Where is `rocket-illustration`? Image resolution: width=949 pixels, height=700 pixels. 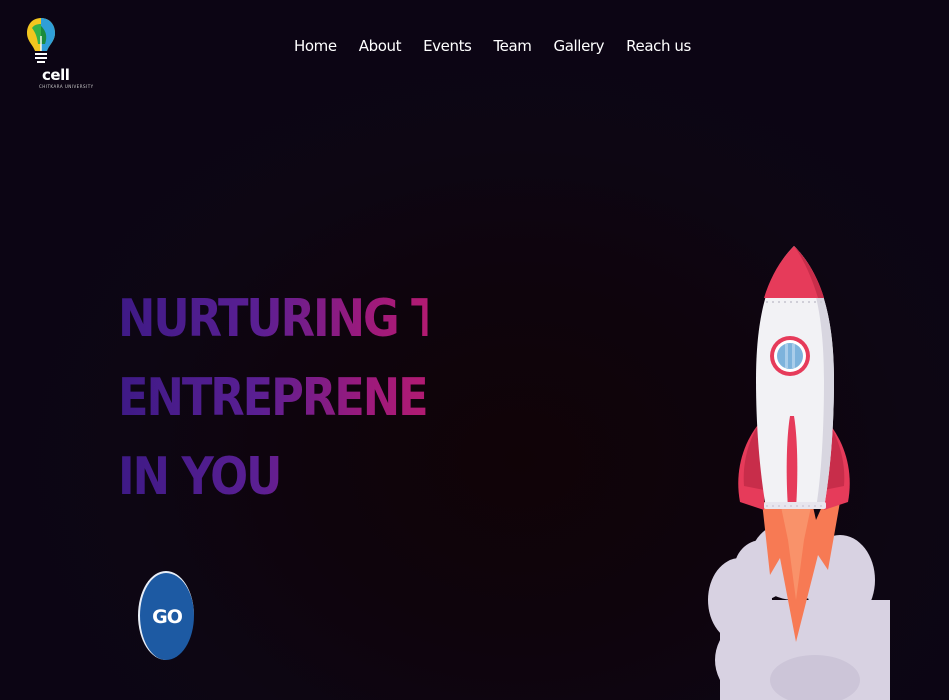 rocket-illustration is located at coordinates (799, 473).